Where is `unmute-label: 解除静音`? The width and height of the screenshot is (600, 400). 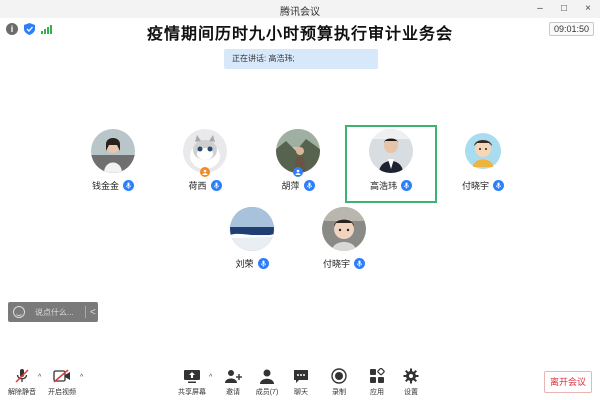
unmute-label: 解除静音 is located at coordinates (22, 392).